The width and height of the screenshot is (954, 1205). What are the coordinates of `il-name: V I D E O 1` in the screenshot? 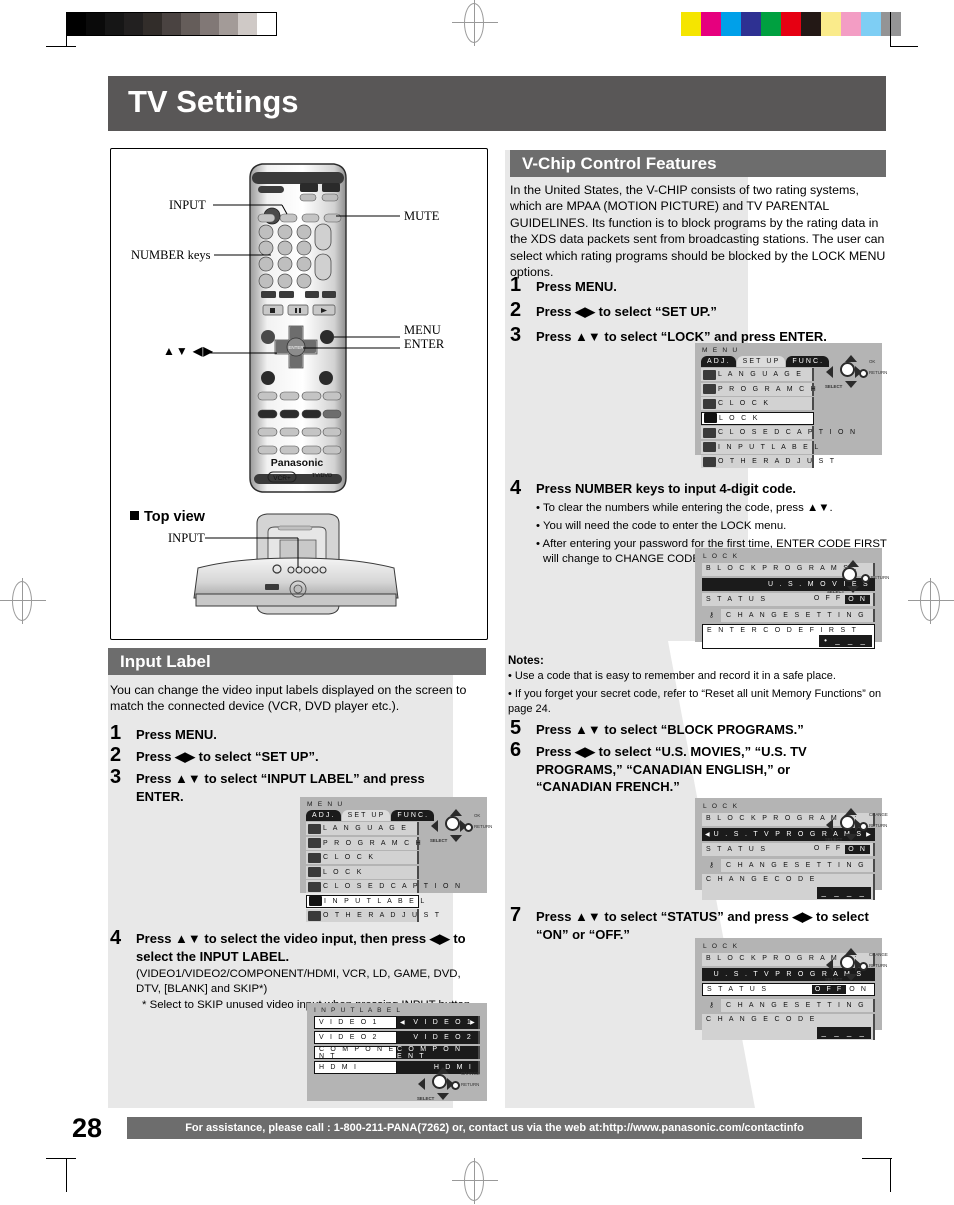 It's located at (355, 1022).